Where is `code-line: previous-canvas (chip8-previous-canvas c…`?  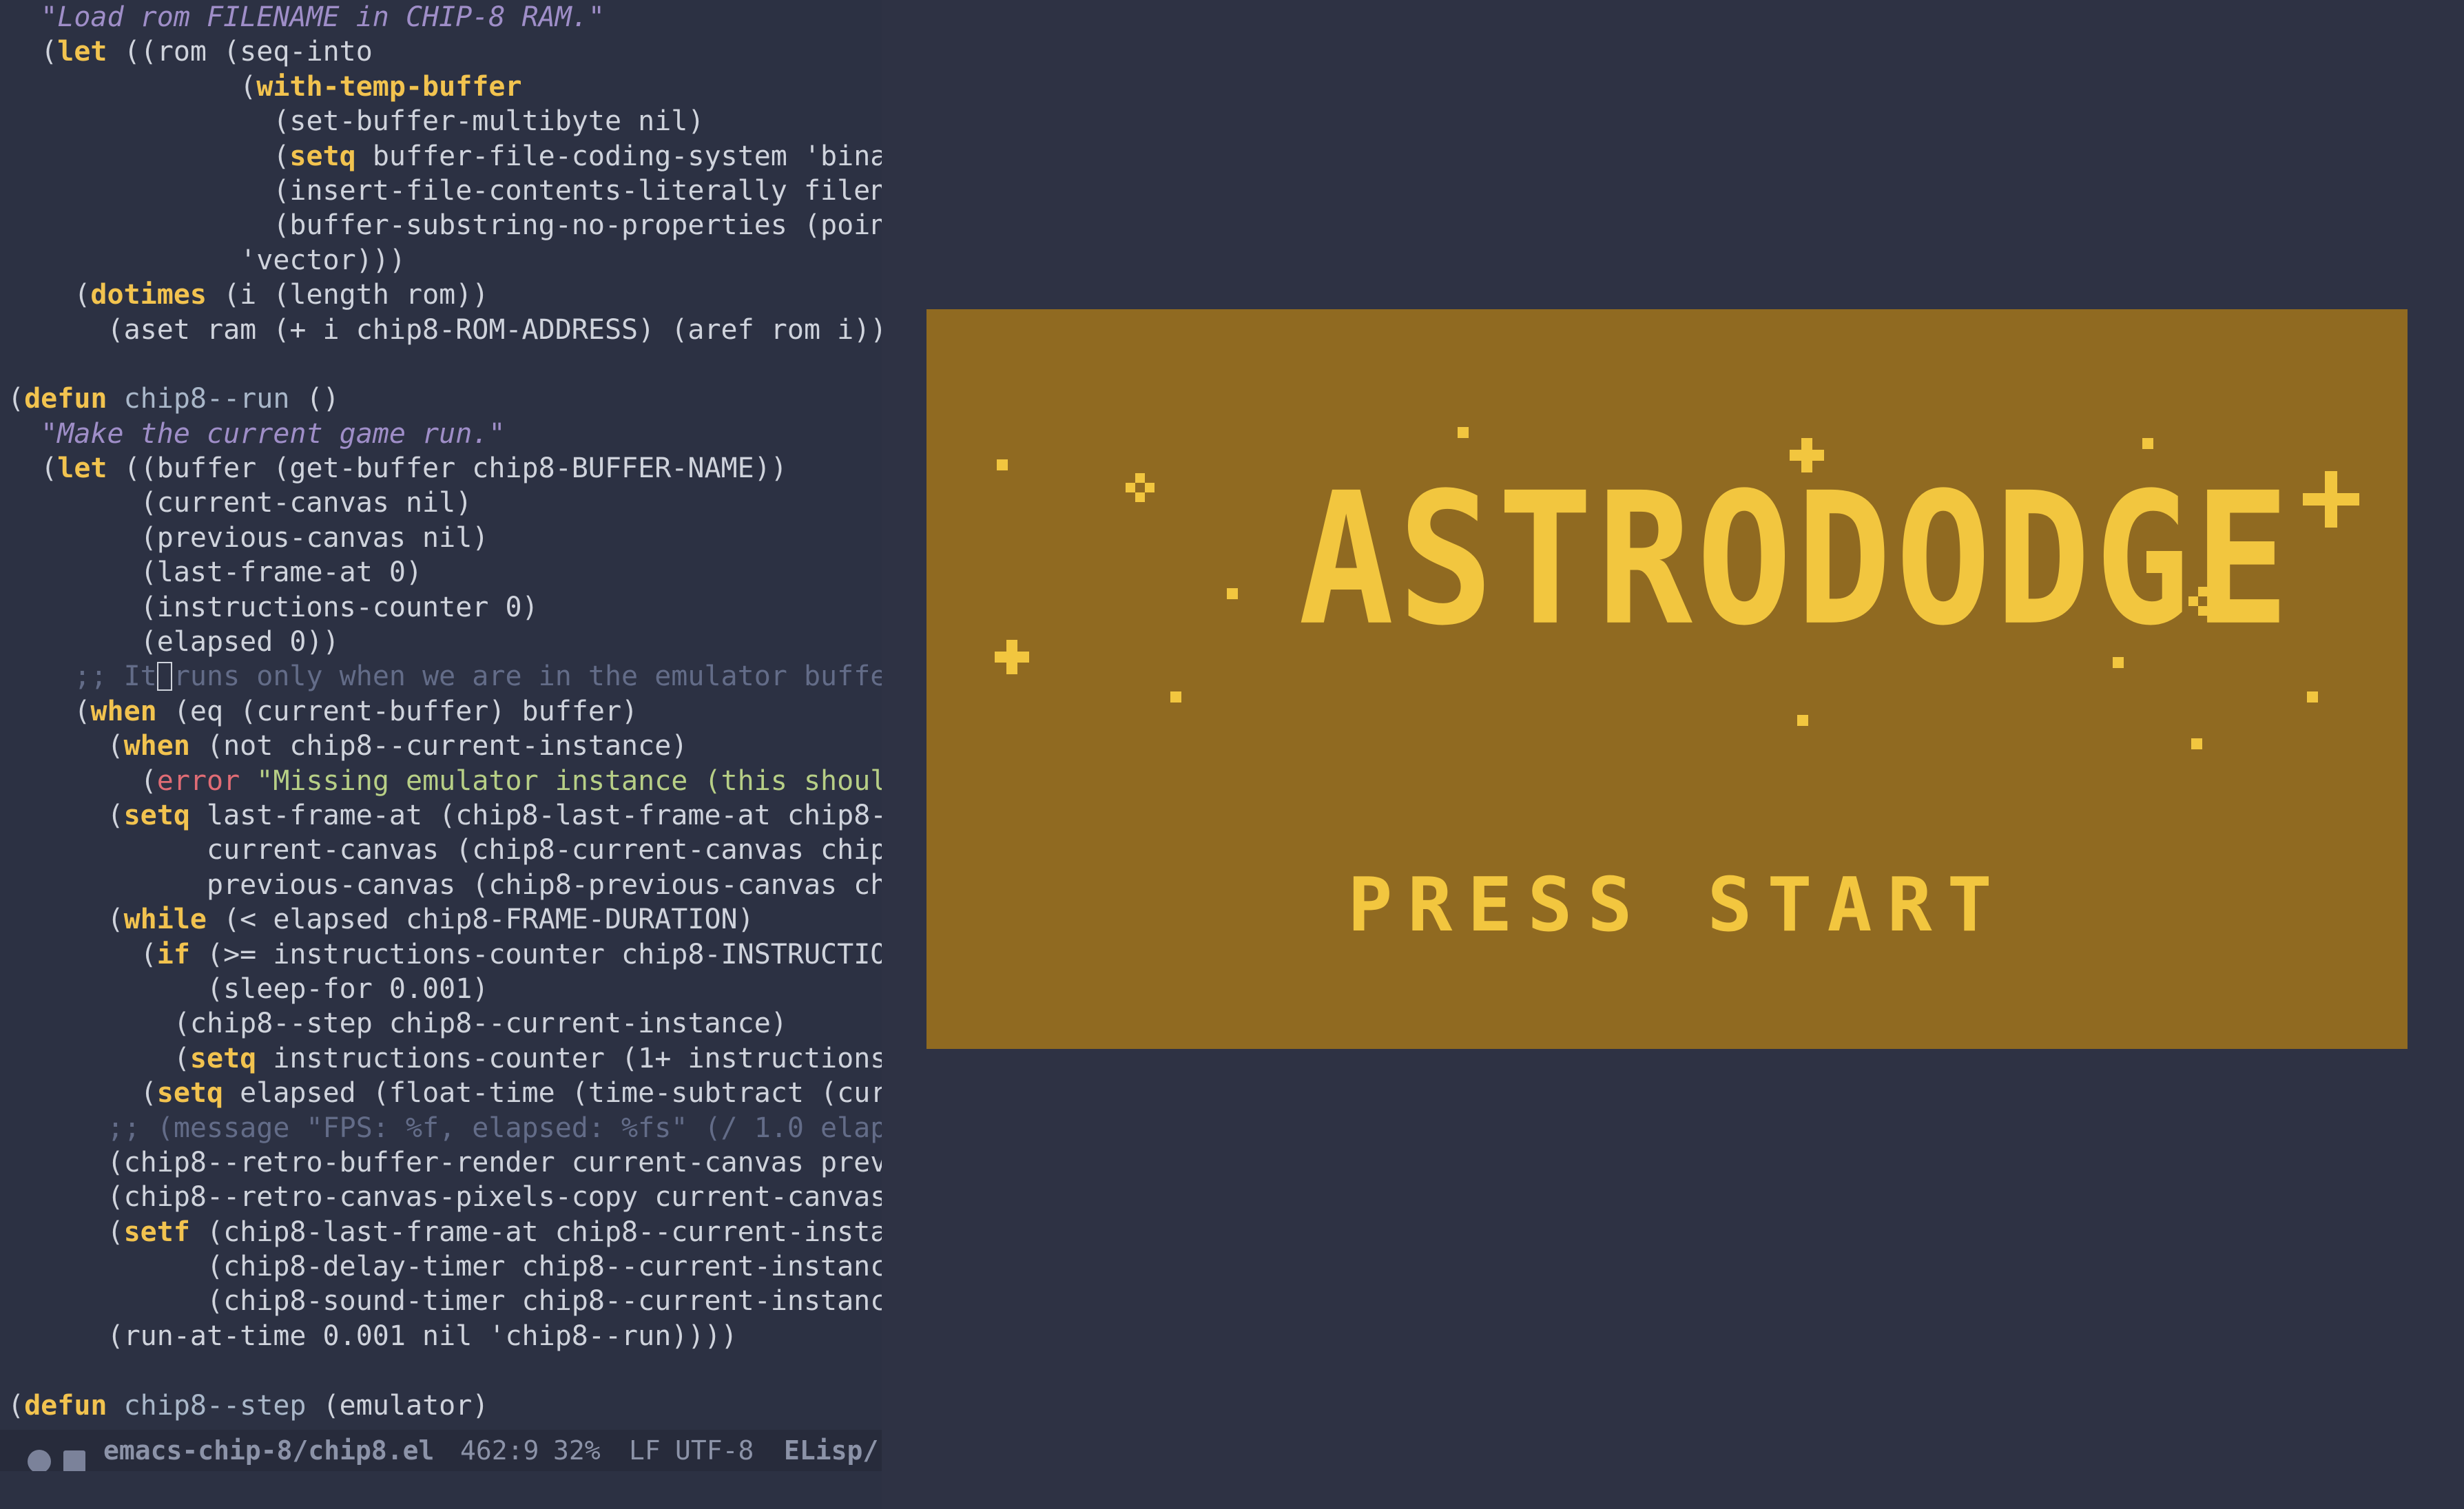 code-line: previous-canvas (chip8-previous-canvas c… is located at coordinates (445, 885).